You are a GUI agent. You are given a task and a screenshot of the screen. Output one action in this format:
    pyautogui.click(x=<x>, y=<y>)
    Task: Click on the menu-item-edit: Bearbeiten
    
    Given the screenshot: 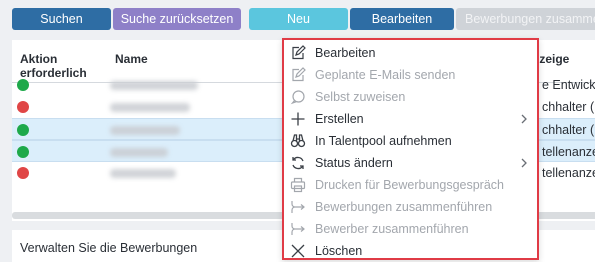 What is the action you would take?
    pyautogui.click(x=410, y=53)
    